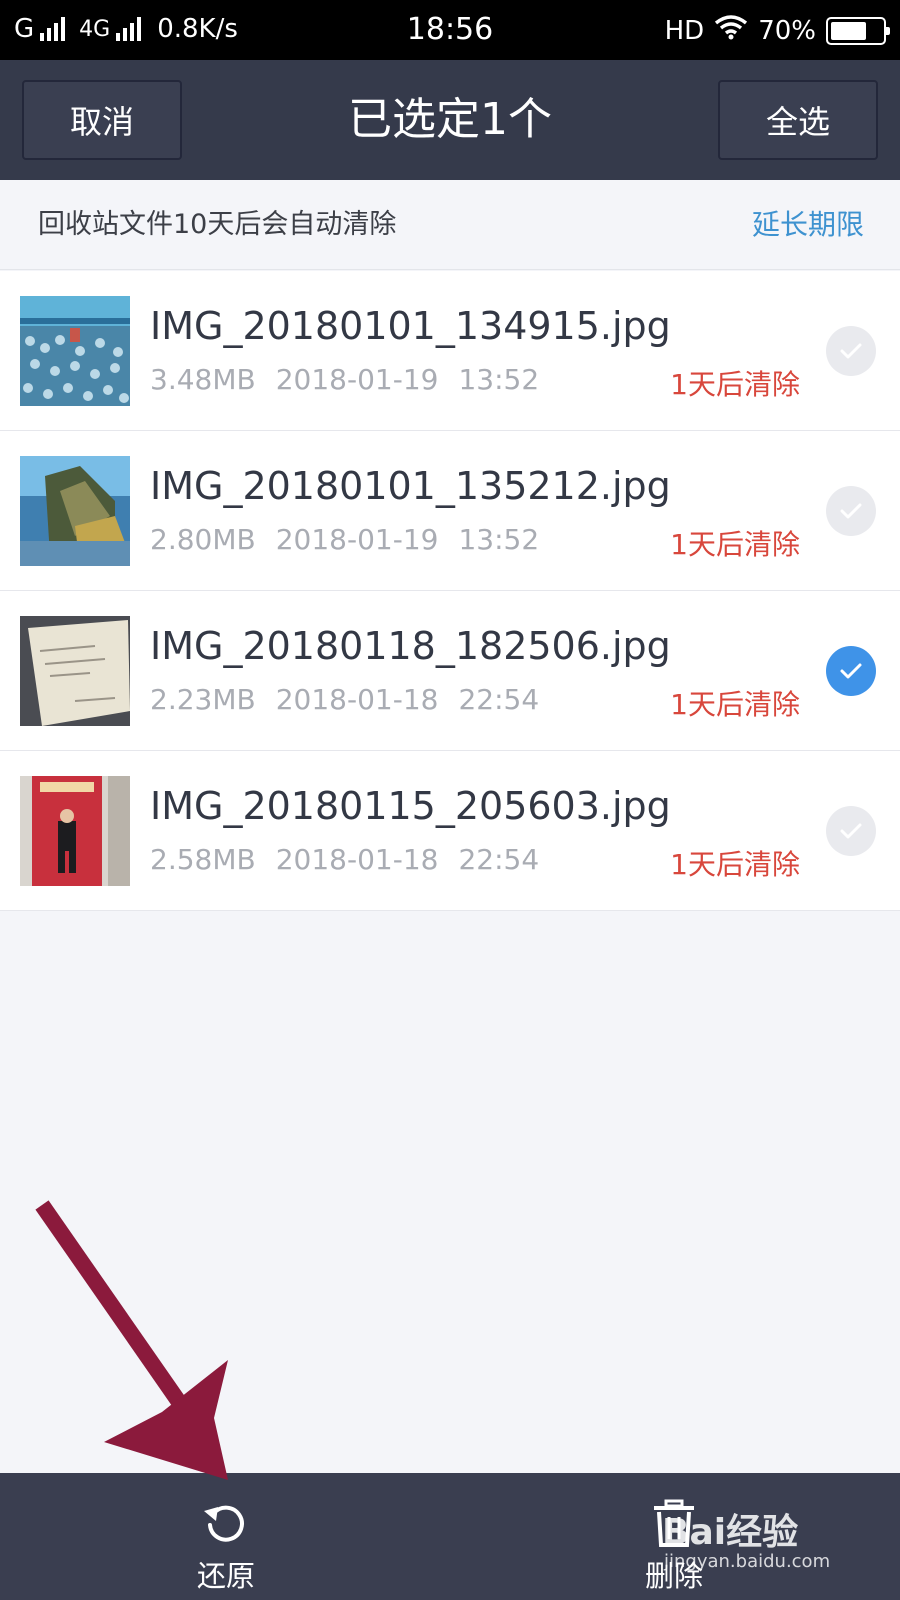 The width and height of the screenshot is (900, 1600). I want to click on baidu-jingyan-watermark: Bai经验 jingyan.baidu.com, so click(755, 1540).